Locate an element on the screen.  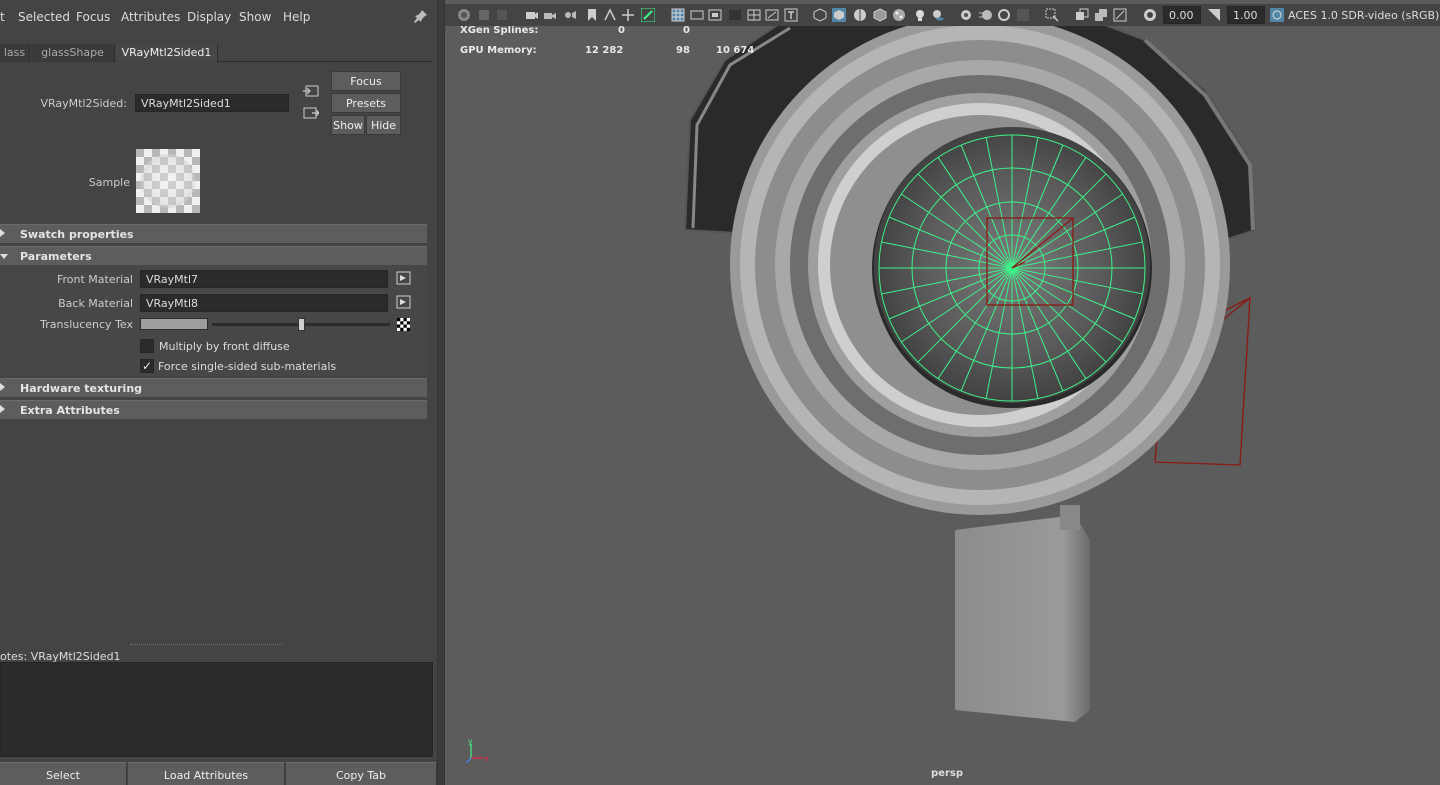
notes-resize-handle is located at coordinates (206, 645).